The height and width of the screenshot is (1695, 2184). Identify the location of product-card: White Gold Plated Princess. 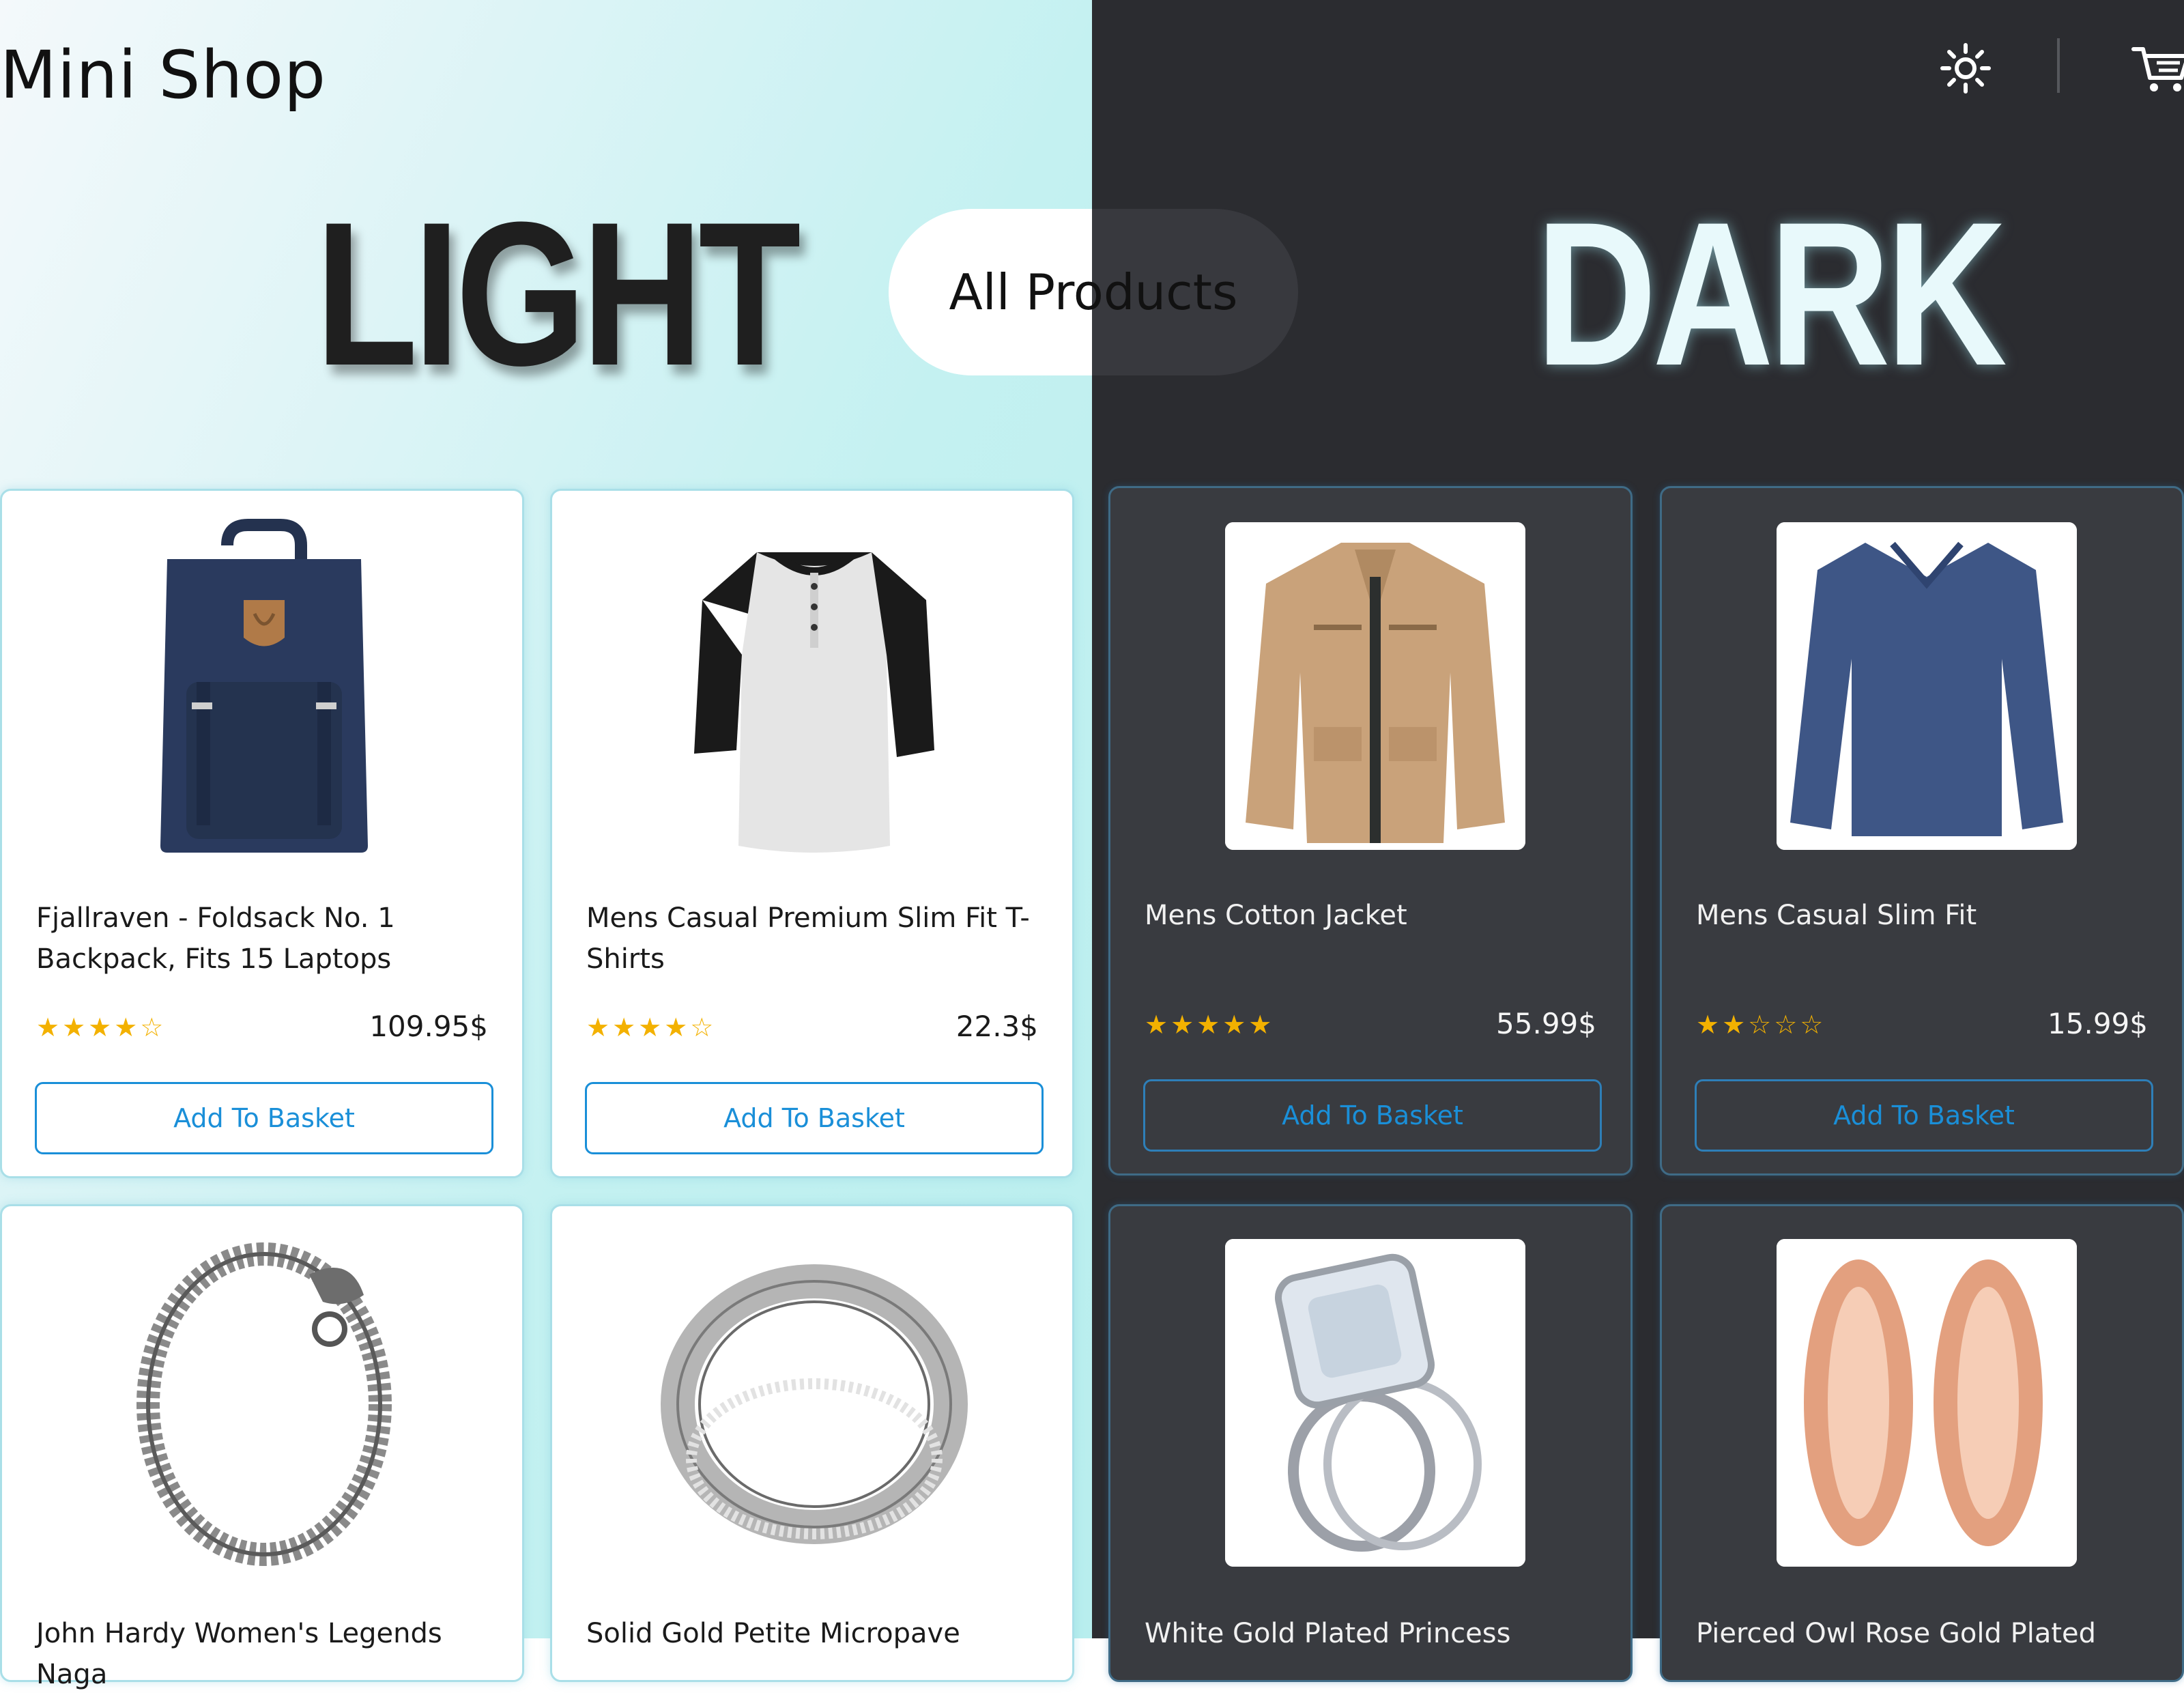
(1370, 1443).